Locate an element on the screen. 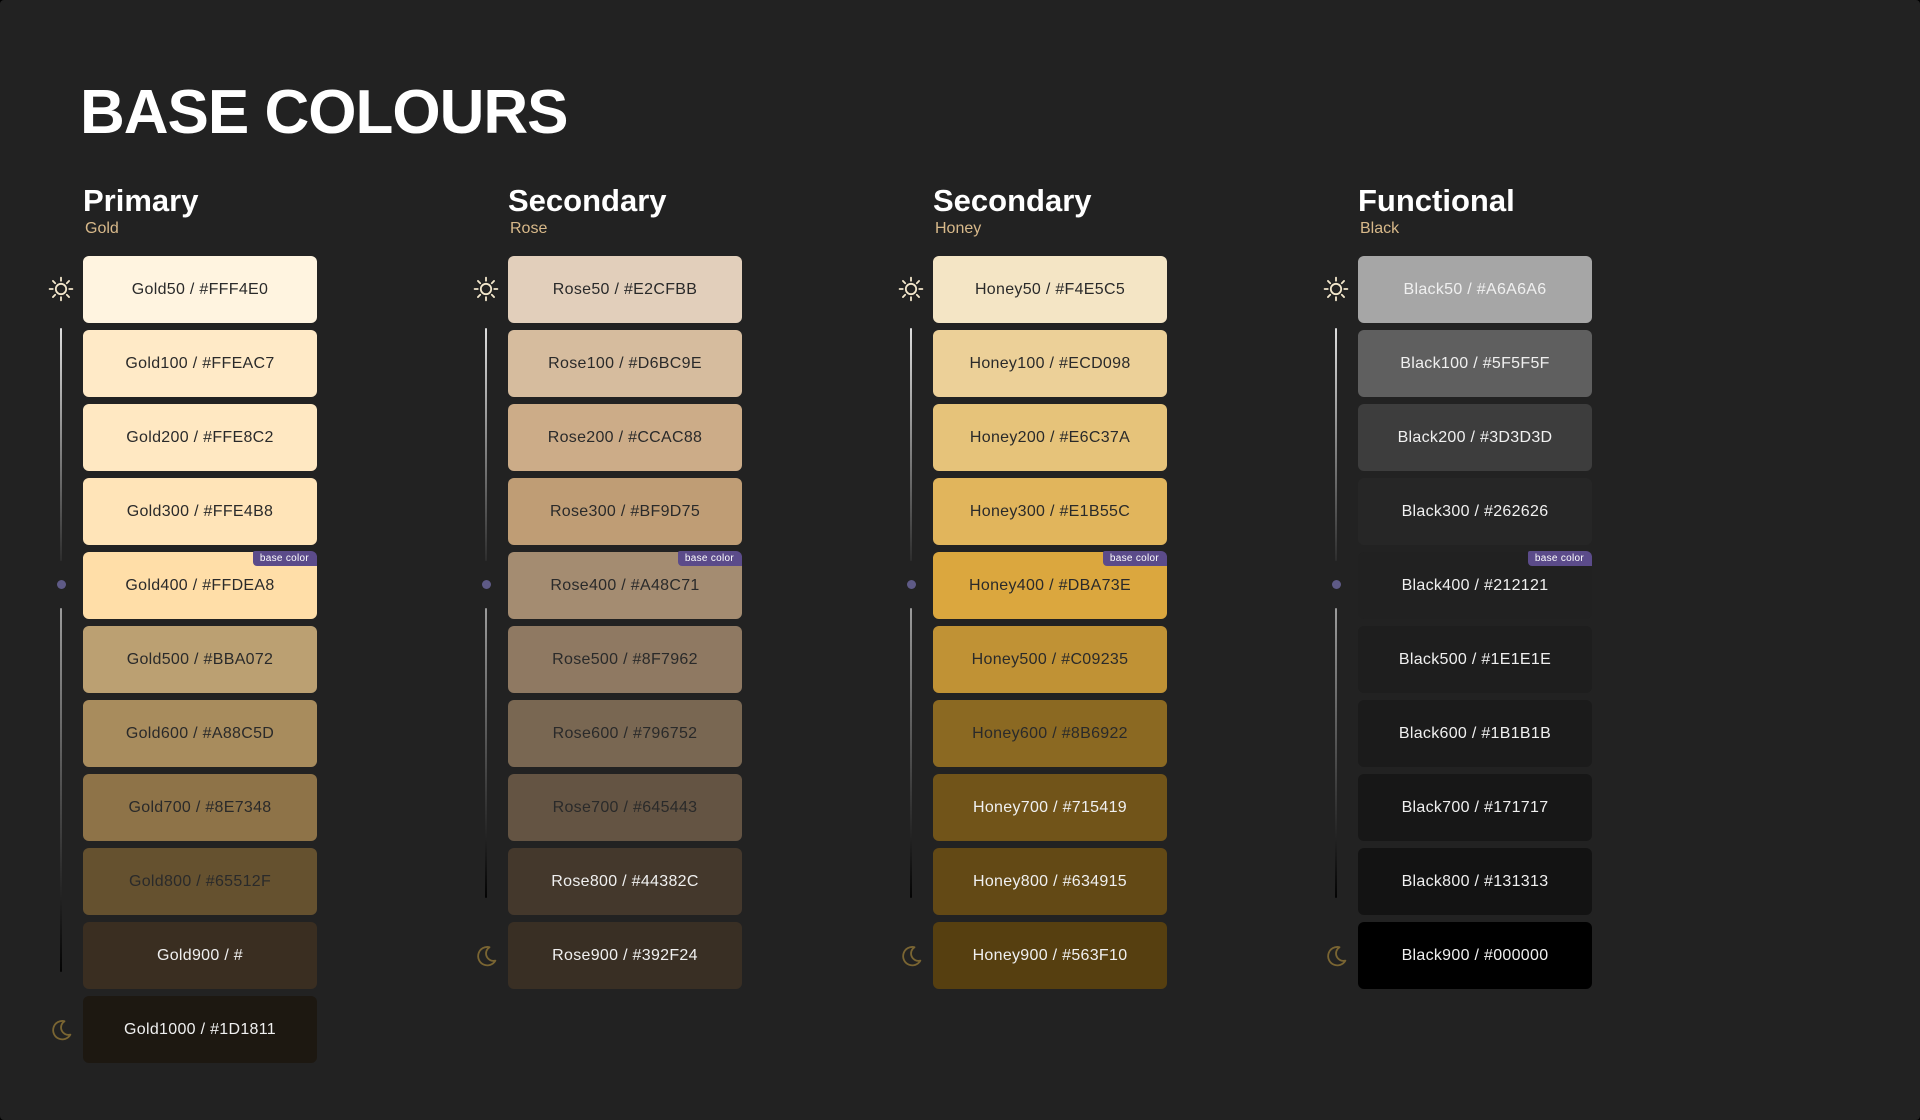  color-swatch: Rose600 / #796752 is located at coordinates (625, 733).